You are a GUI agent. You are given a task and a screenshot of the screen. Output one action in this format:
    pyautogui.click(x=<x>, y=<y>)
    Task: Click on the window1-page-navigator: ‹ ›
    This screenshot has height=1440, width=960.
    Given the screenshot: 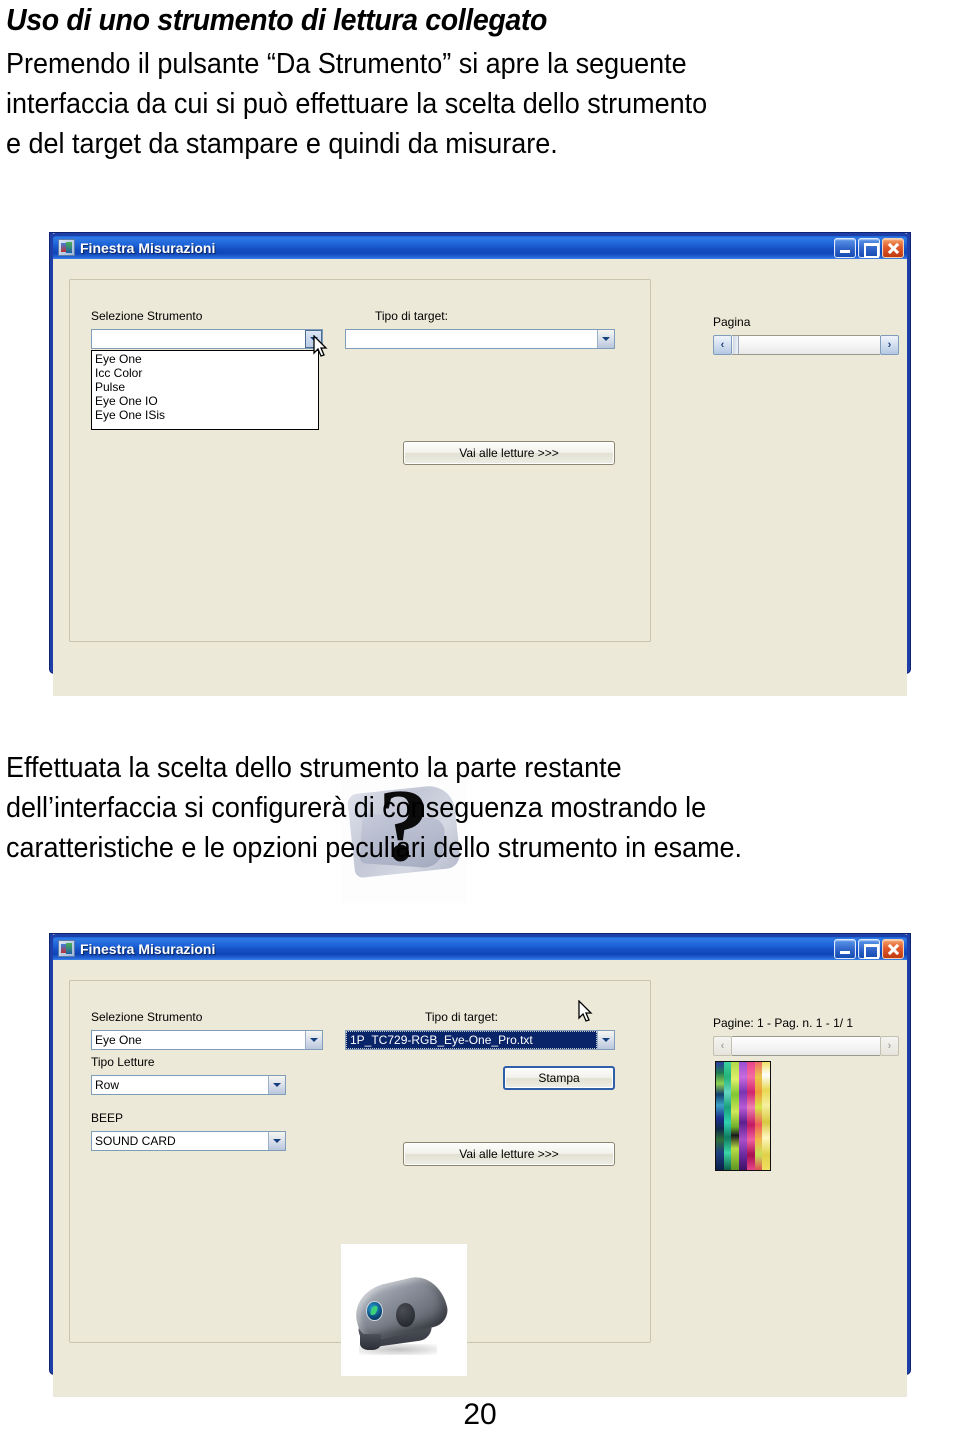 What is the action you would take?
    pyautogui.click(x=806, y=345)
    